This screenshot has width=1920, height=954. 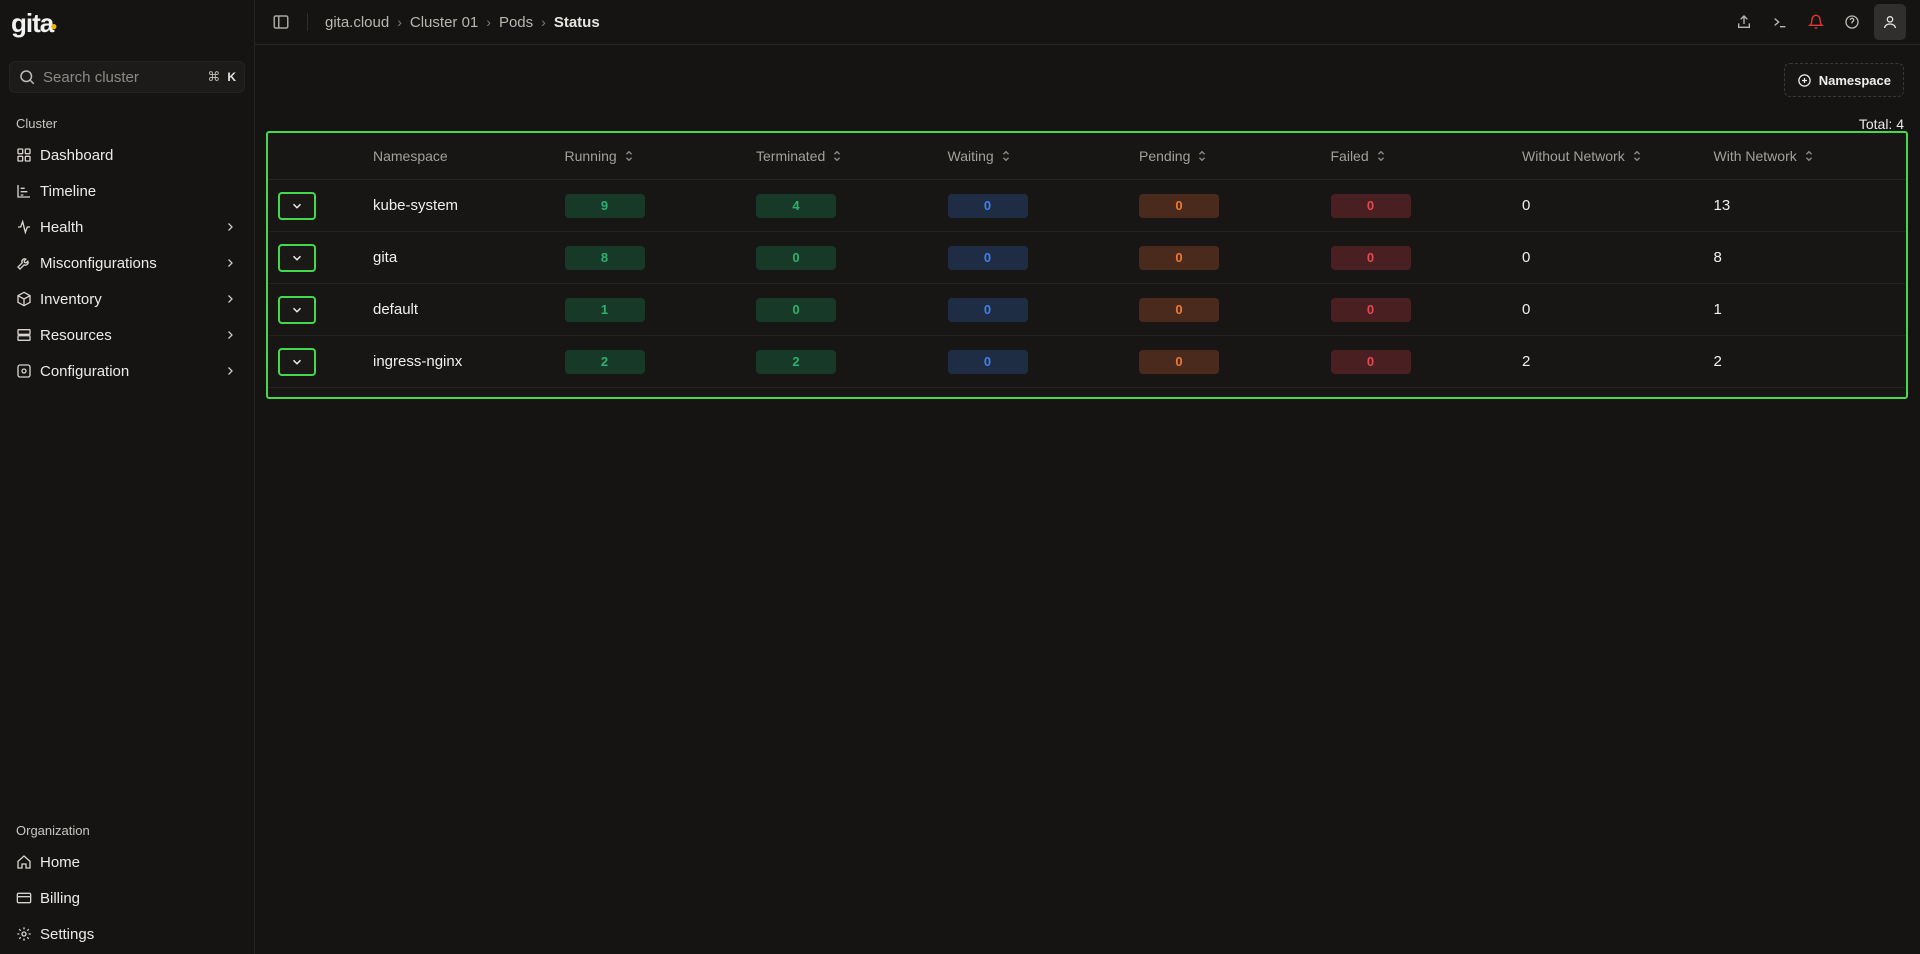 What do you see at coordinates (24, 155) in the screenshot?
I see `grid-icon` at bounding box center [24, 155].